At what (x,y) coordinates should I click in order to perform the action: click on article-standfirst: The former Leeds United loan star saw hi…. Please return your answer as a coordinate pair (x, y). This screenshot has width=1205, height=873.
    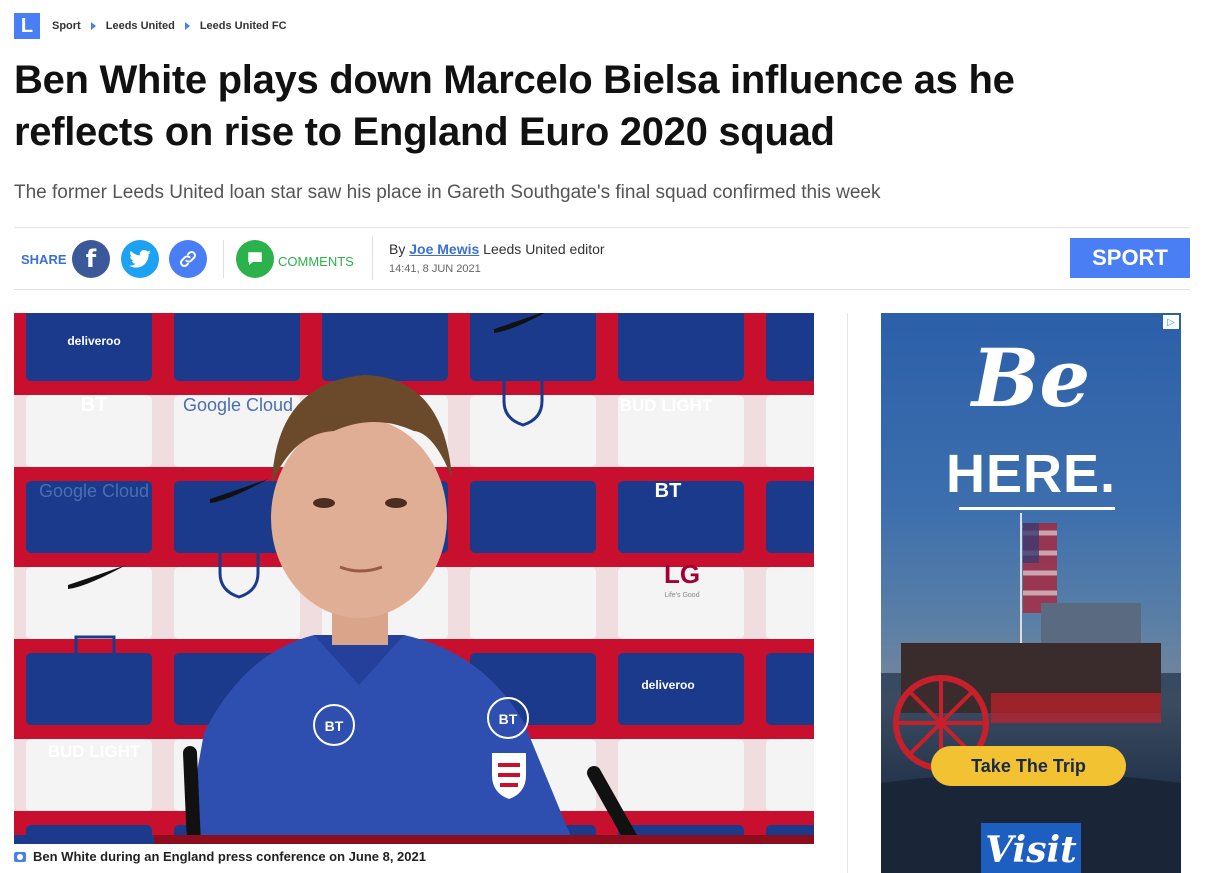
    Looking at the image, I should click on (447, 192).